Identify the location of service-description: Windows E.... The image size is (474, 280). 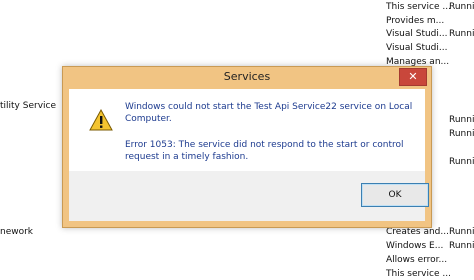
(414, 246).